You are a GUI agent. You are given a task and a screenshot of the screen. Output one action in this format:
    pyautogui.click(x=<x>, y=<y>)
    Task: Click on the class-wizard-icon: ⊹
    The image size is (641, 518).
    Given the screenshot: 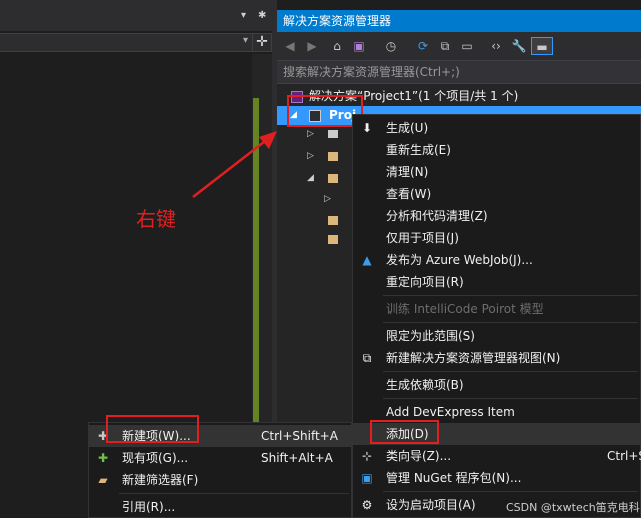 What is the action you would take?
    pyautogui.click(x=367, y=456)
    